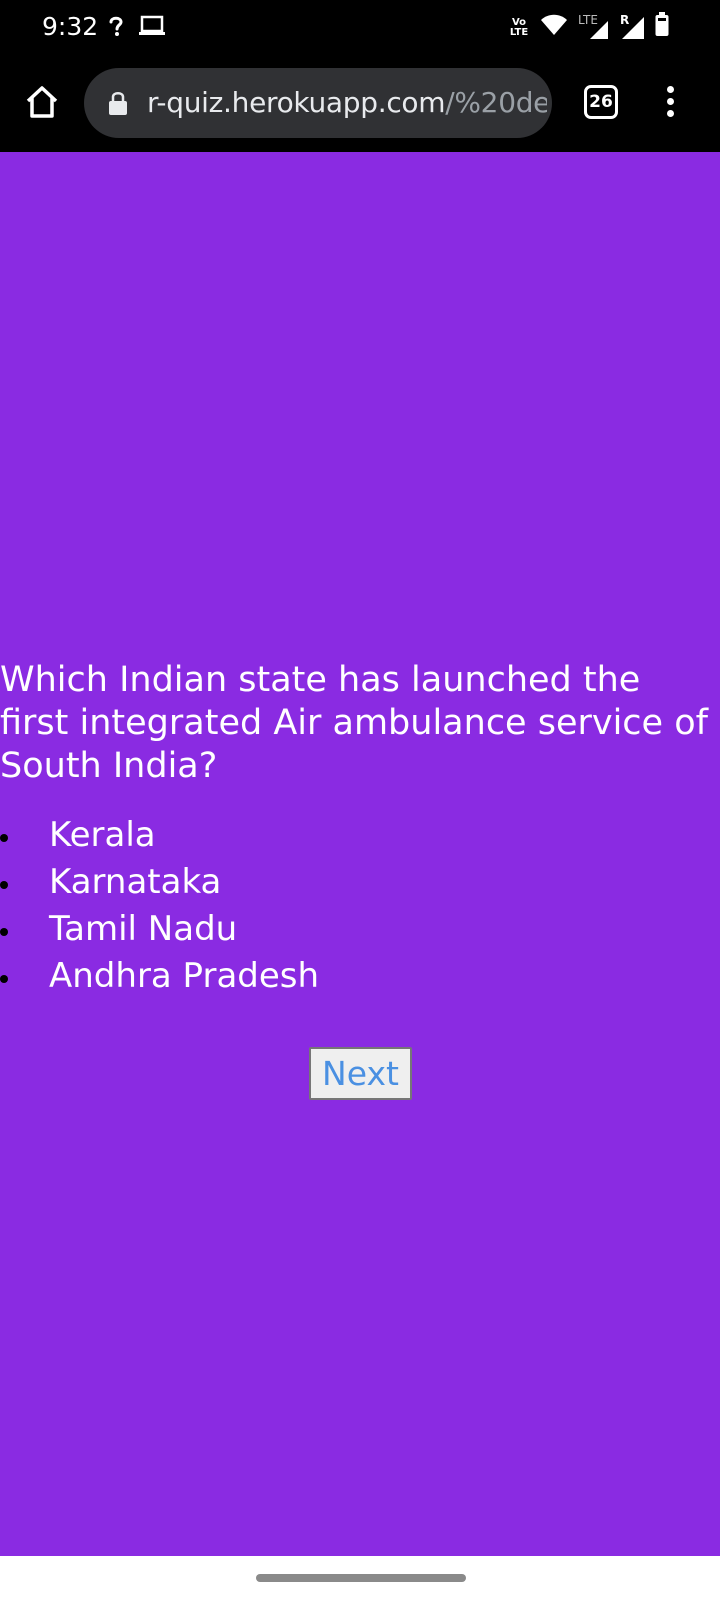 The width and height of the screenshot is (720, 1600). What do you see at coordinates (360, 27) in the screenshot?
I see `status-bar: 9:32 Vo LTE LTE R` at bounding box center [360, 27].